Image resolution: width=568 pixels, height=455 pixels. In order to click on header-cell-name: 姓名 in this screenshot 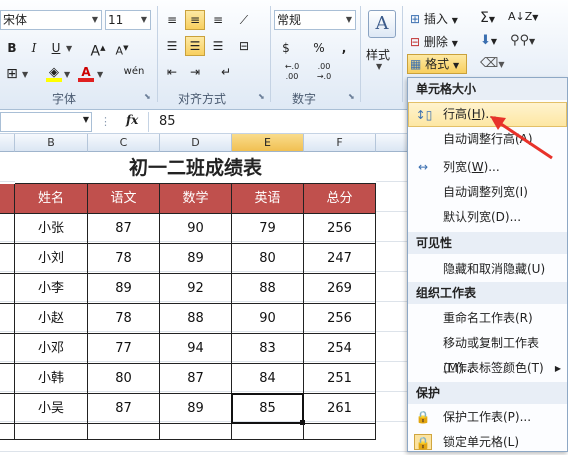, I will do `click(51, 199)`.